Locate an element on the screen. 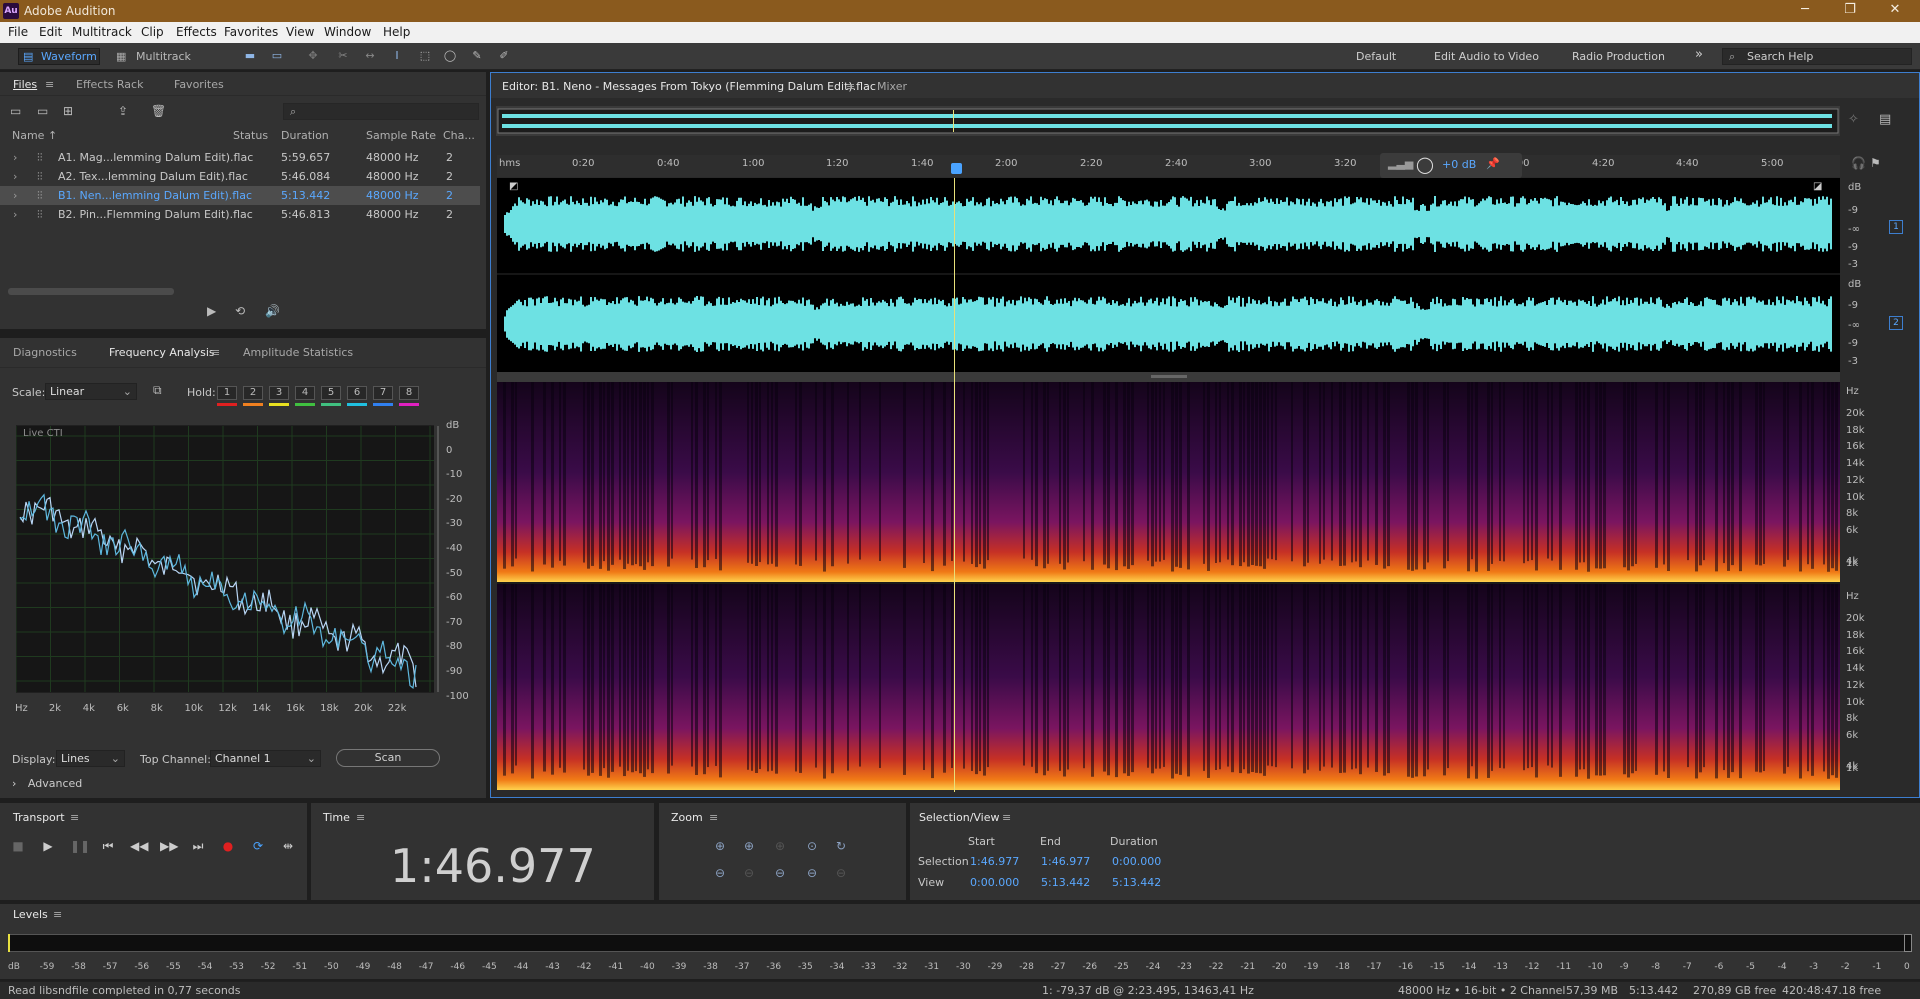 This screenshot has height=999, width=1920. slip-tool-icon: ↔ is located at coordinates (370, 56).